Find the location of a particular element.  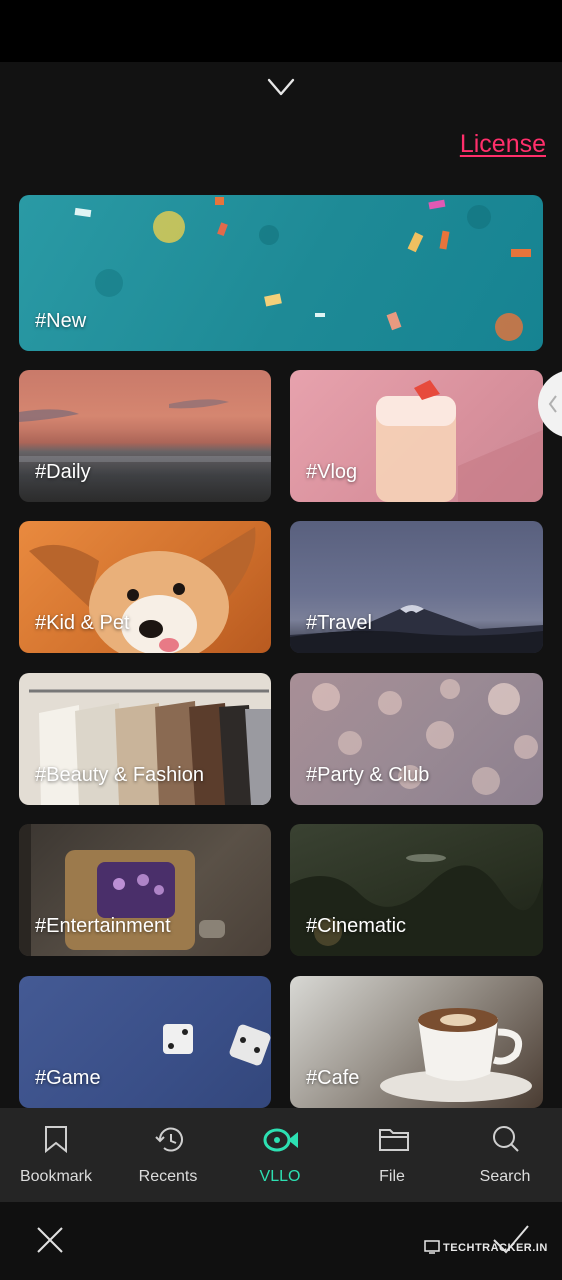

nav-label: Recents is located at coordinates (168, 1176).